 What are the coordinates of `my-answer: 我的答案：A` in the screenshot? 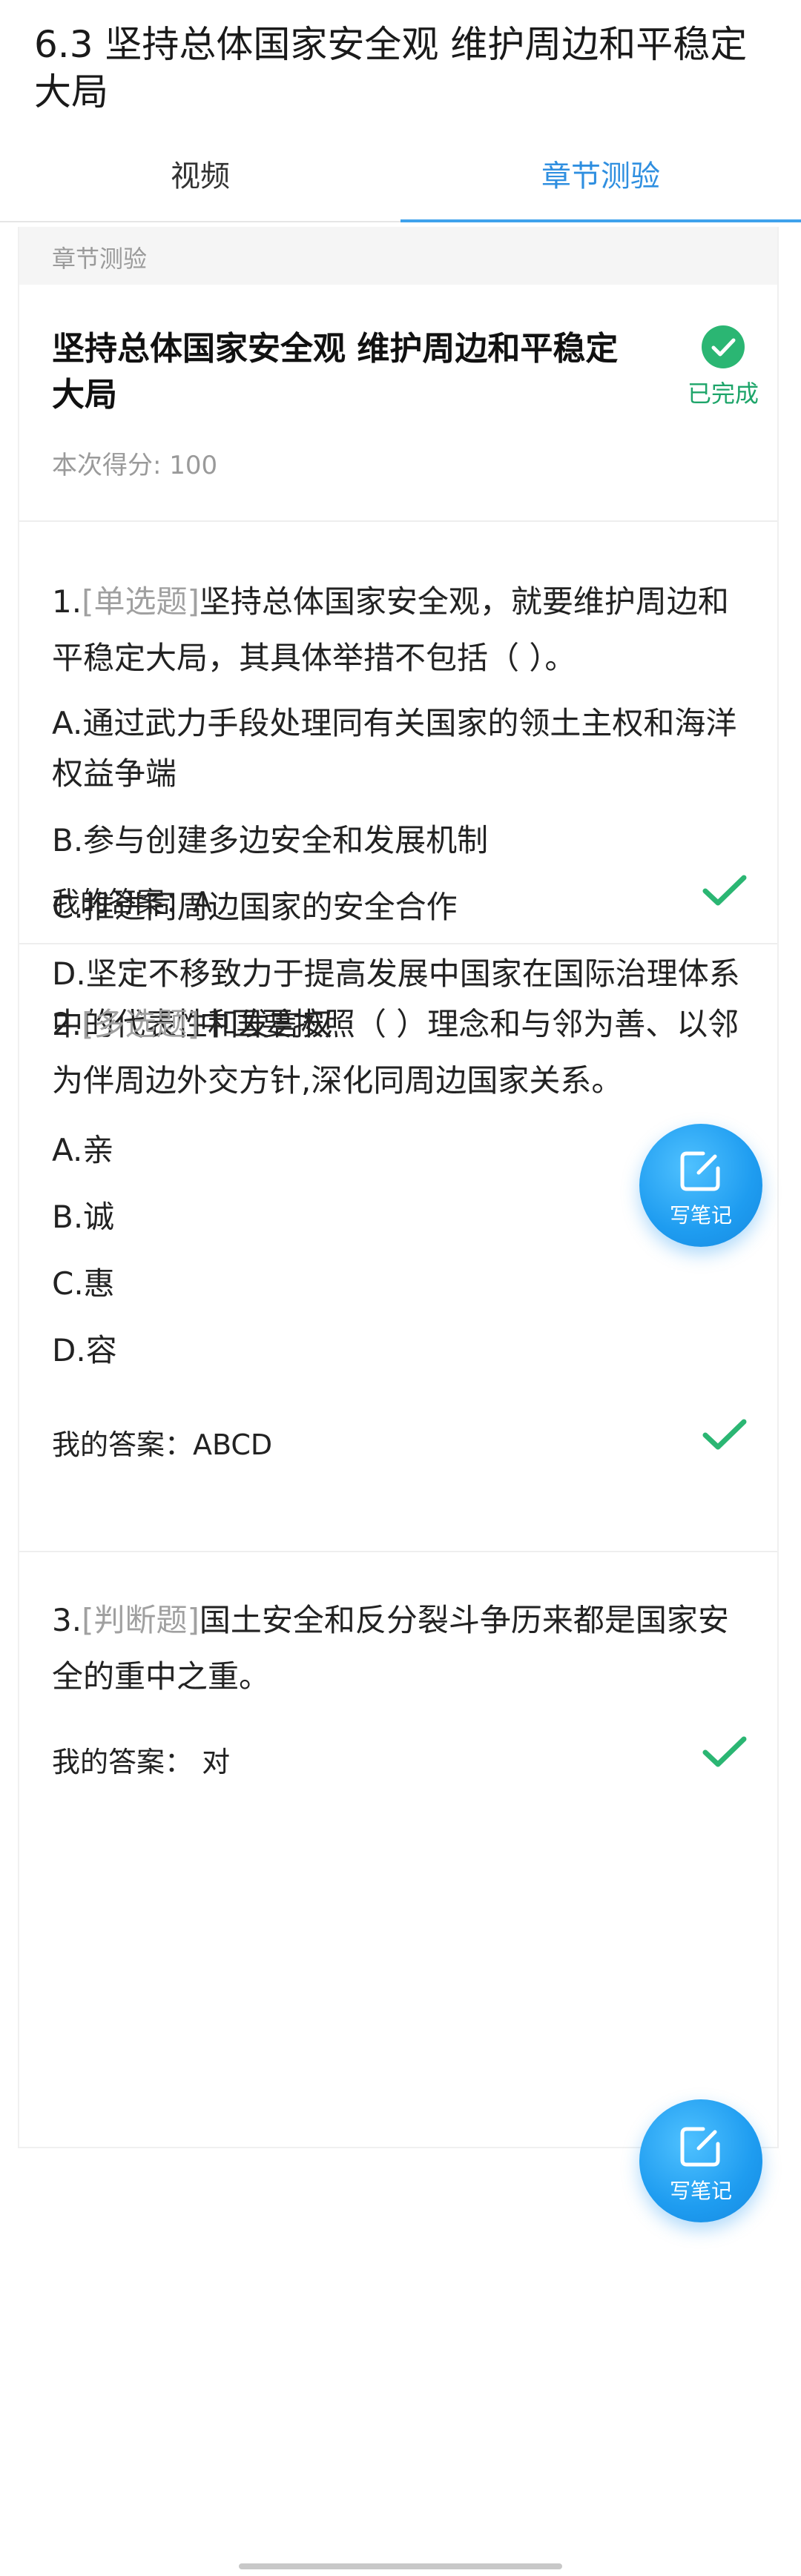 It's located at (132, 902).